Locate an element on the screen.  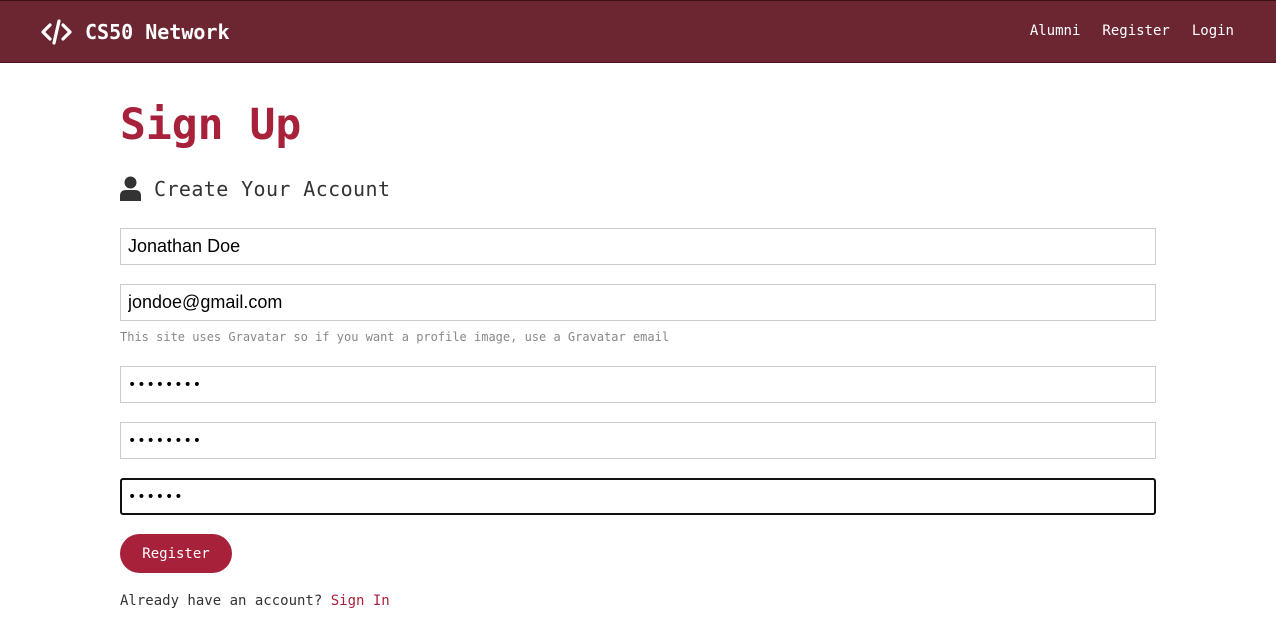
brand-link: CS50 Network is located at coordinates (135, 32).